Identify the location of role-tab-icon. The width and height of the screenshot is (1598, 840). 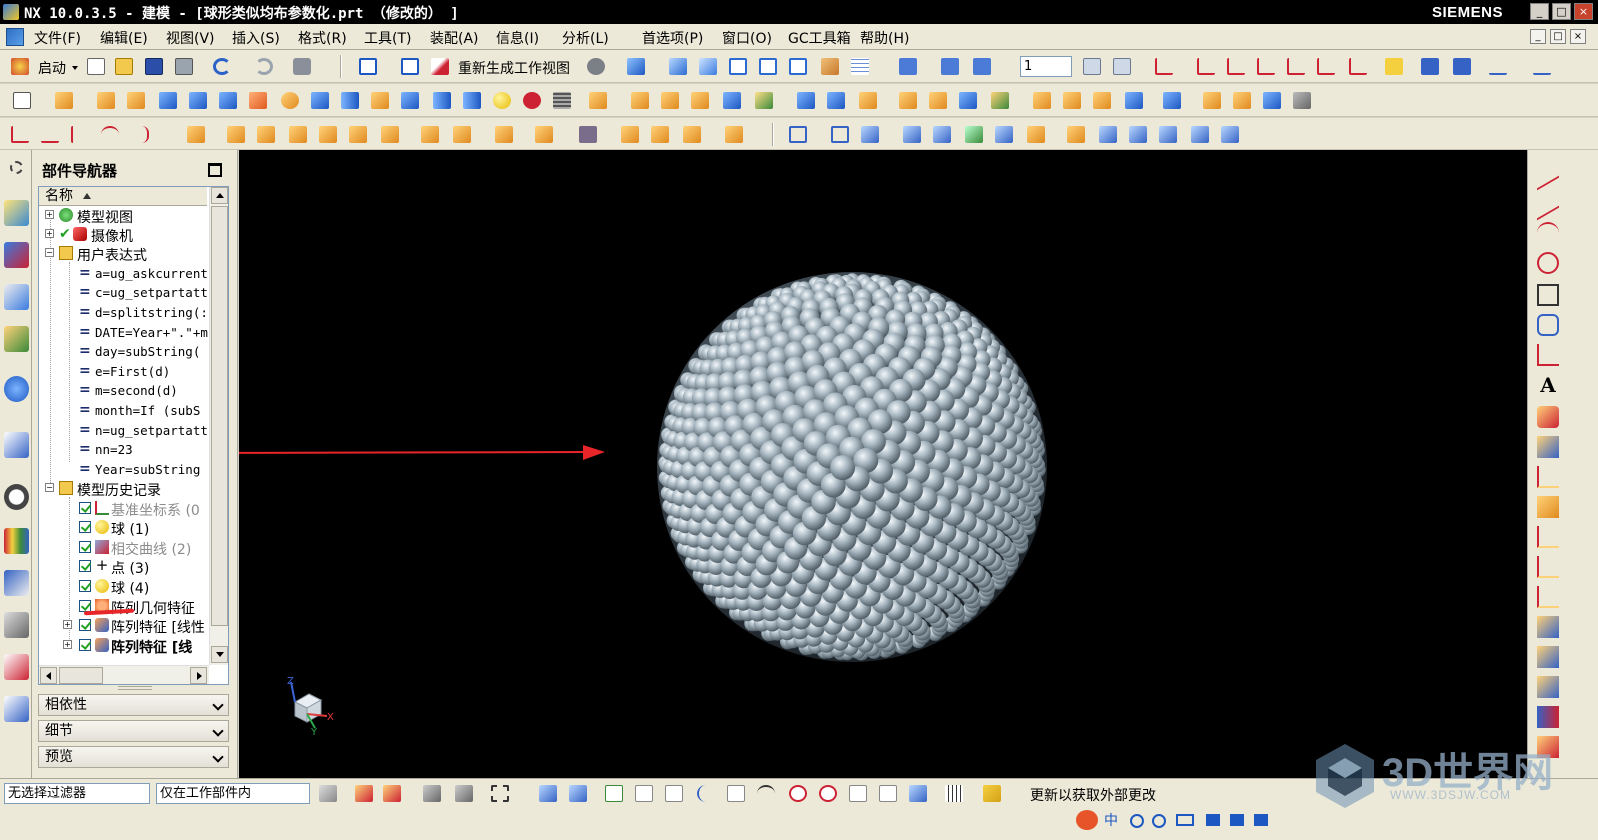
(16, 667).